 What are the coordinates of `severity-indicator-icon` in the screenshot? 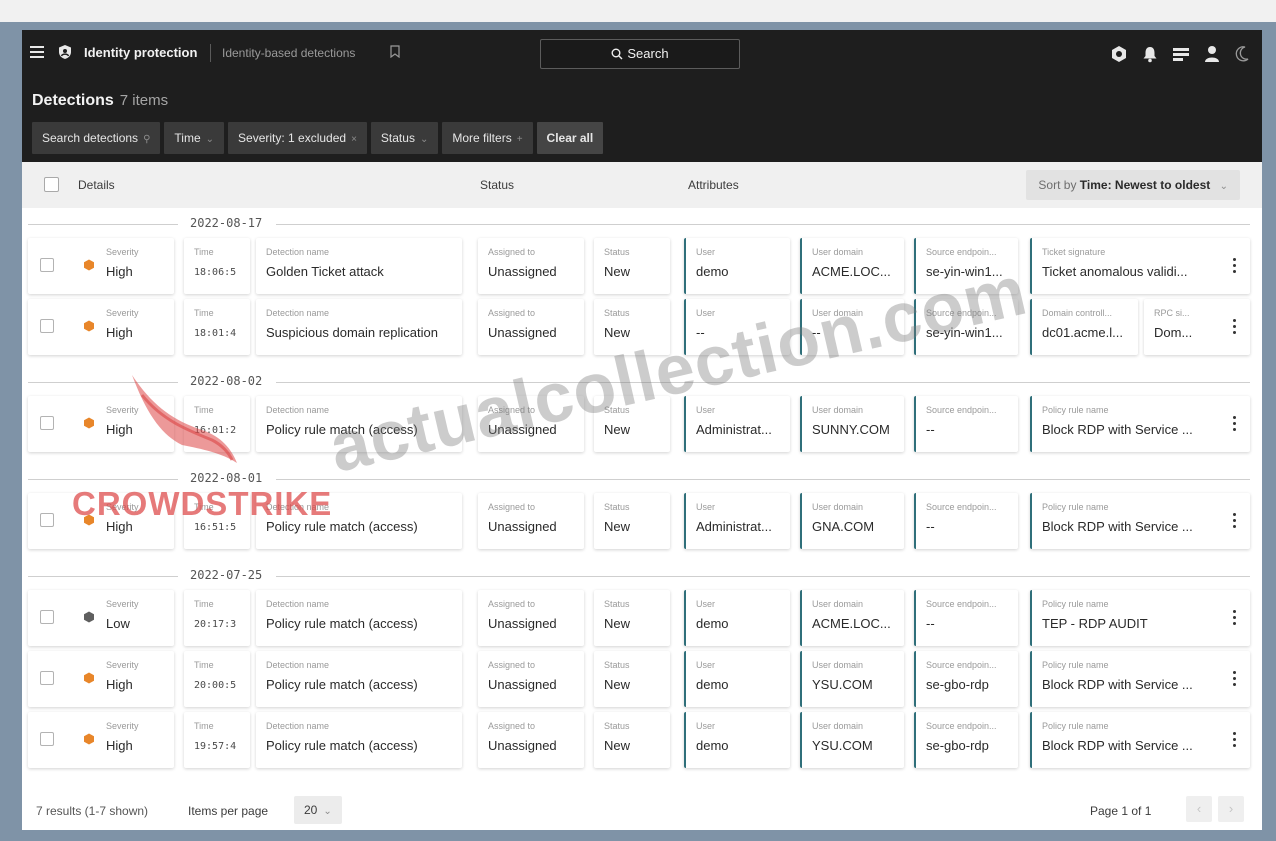 It's located at (89, 739).